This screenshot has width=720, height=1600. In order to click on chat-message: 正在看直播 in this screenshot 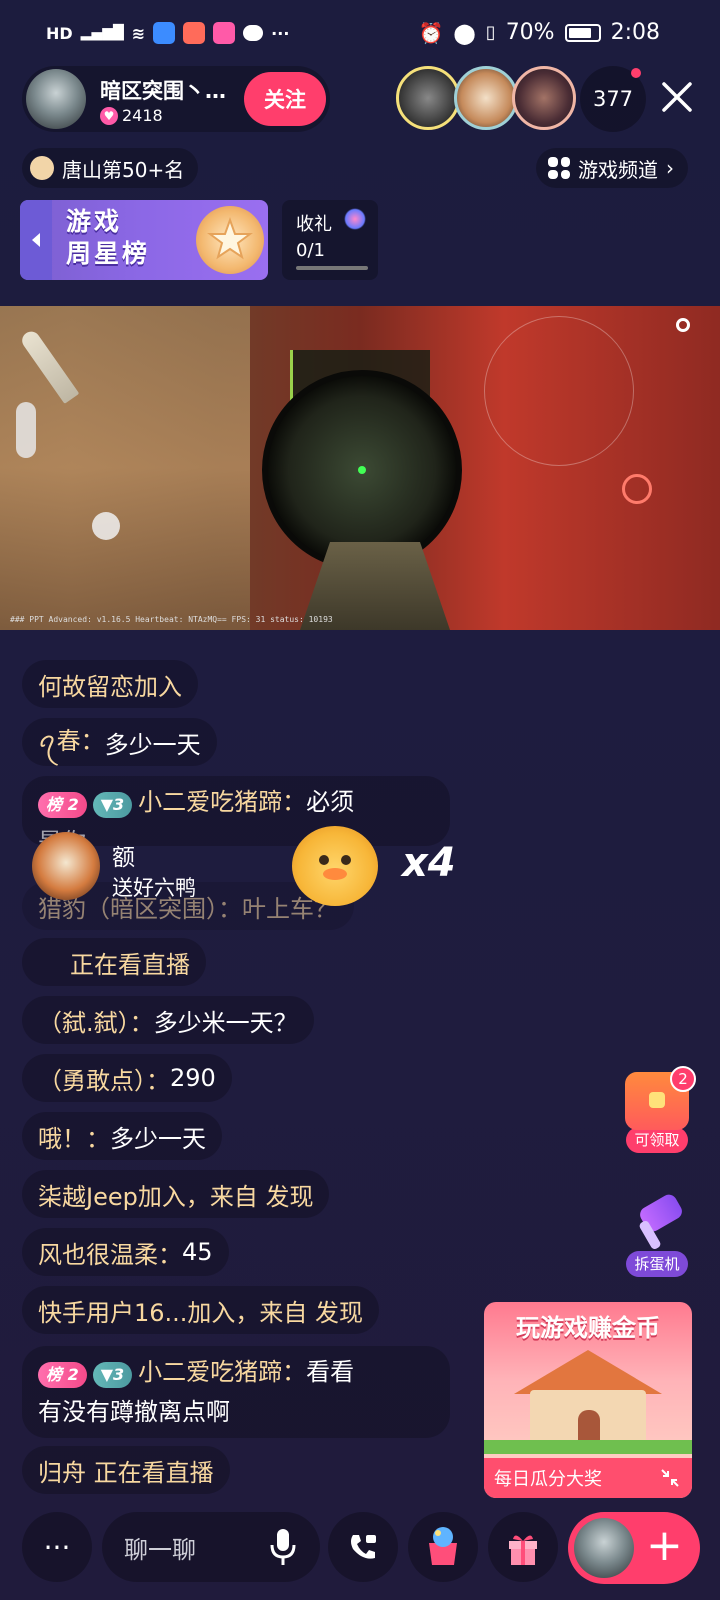, I will do `click(114, 962)`.